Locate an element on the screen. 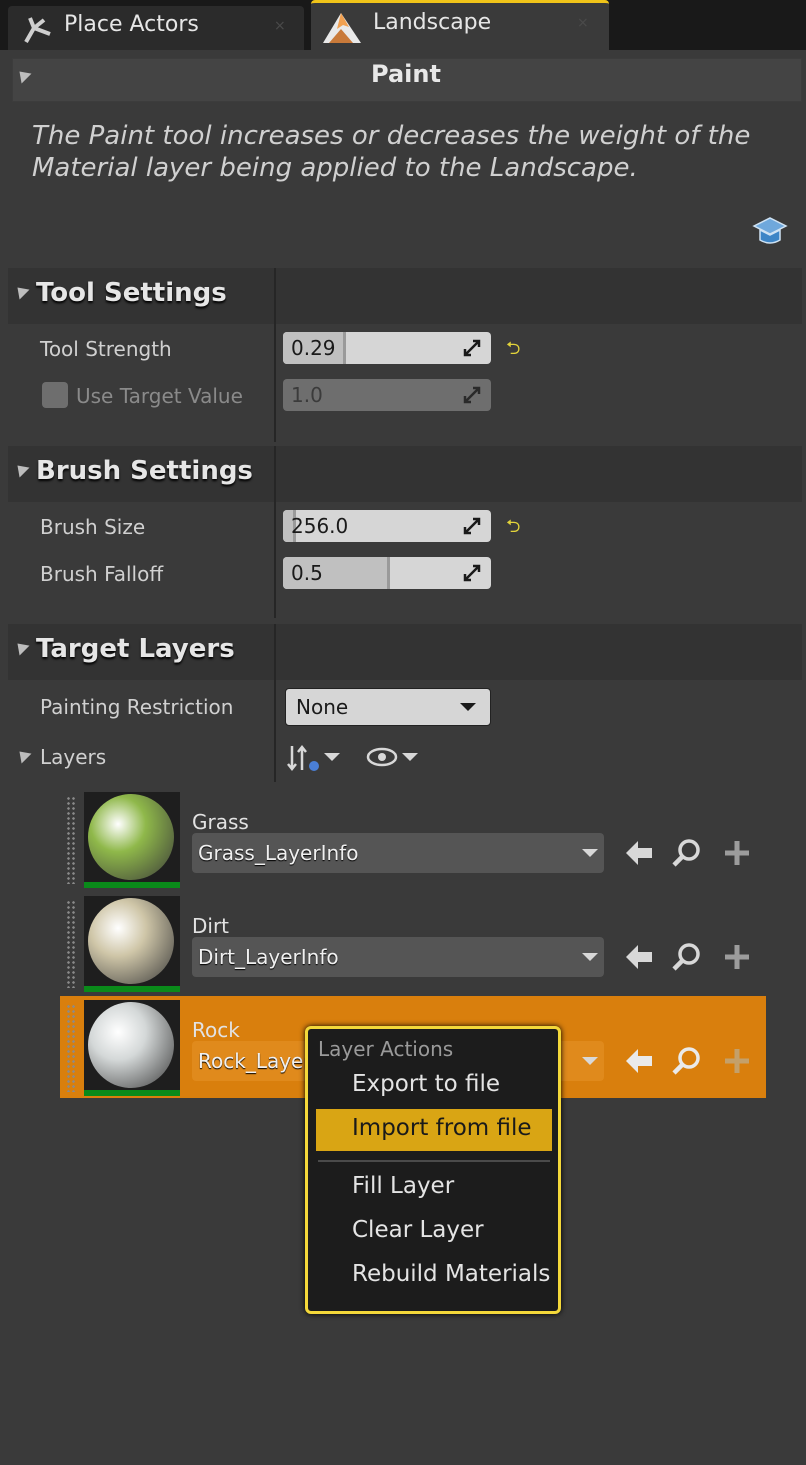 The height and width of the screenshot is (1465, 806). brush-settings-title: Brush Settings is located at coordinates (144, 471).